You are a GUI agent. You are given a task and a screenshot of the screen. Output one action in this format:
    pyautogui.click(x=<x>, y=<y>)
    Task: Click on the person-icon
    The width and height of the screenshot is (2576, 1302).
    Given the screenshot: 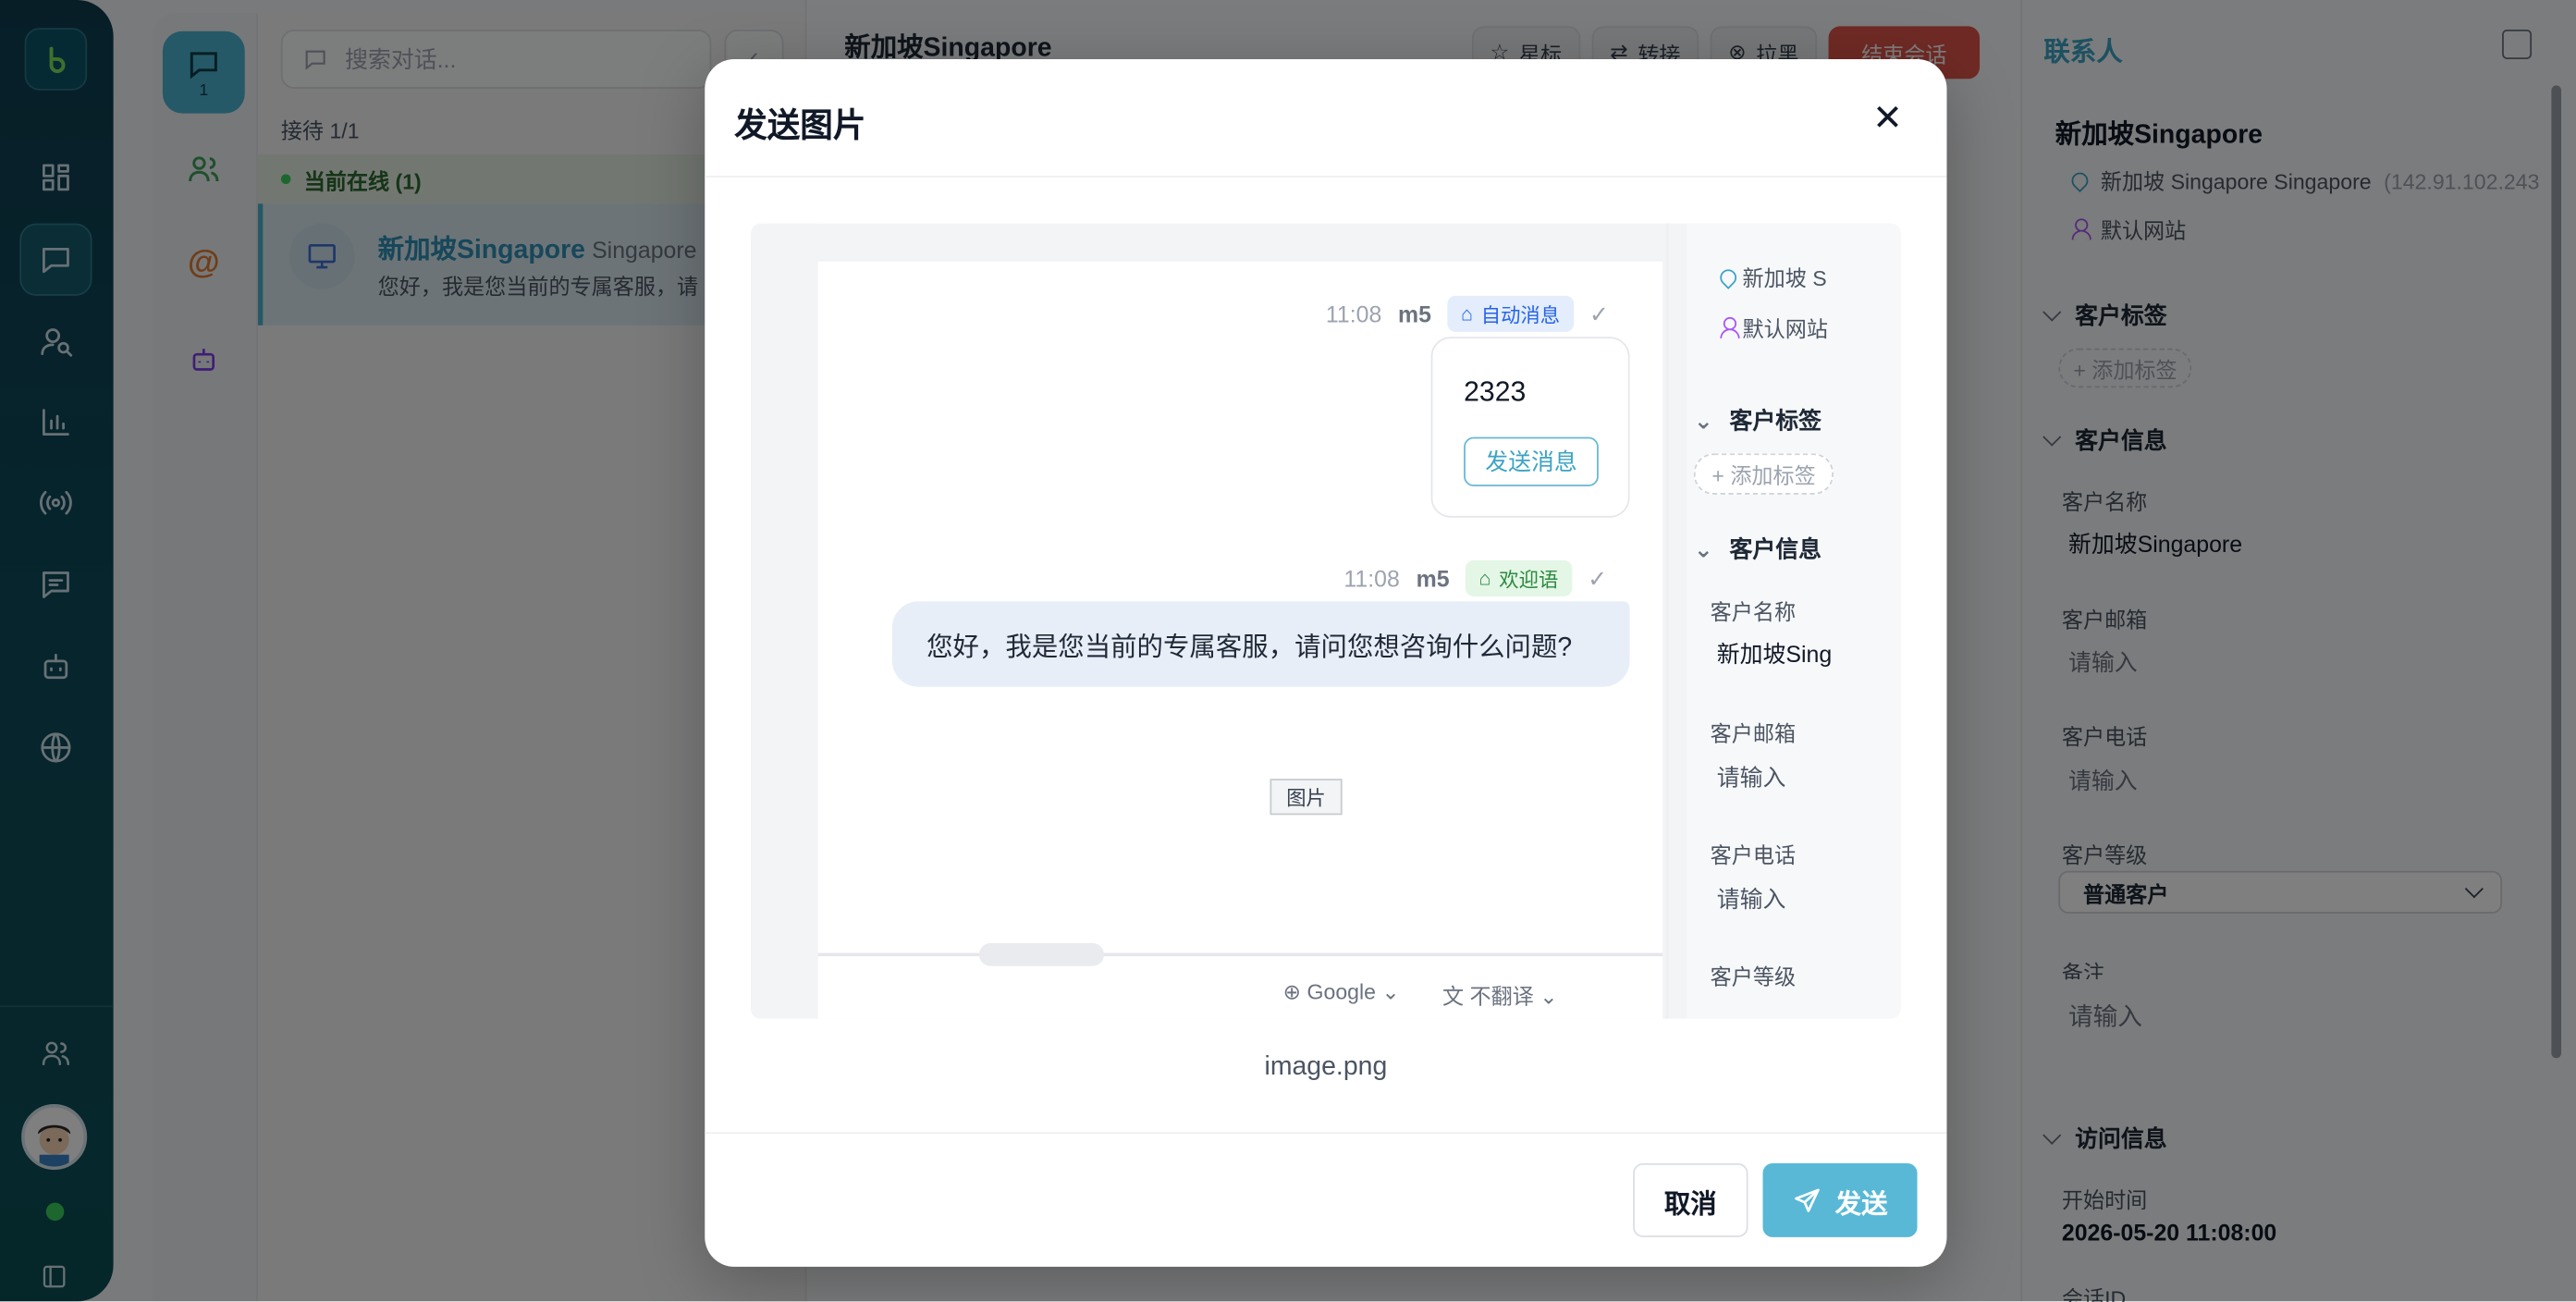 What is the action you would take?
    pyautogui.click(x=1730, y=327)
    